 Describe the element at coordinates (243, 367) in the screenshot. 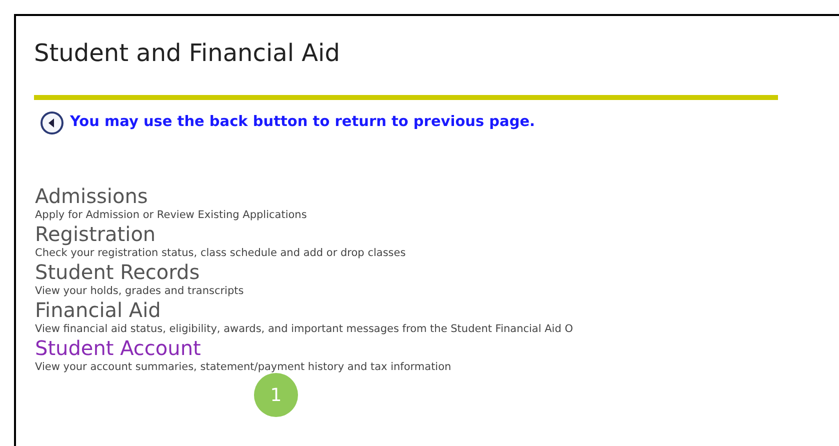

I see `menu-description: View your account summaries, statement/payment history and tax information` at that location.